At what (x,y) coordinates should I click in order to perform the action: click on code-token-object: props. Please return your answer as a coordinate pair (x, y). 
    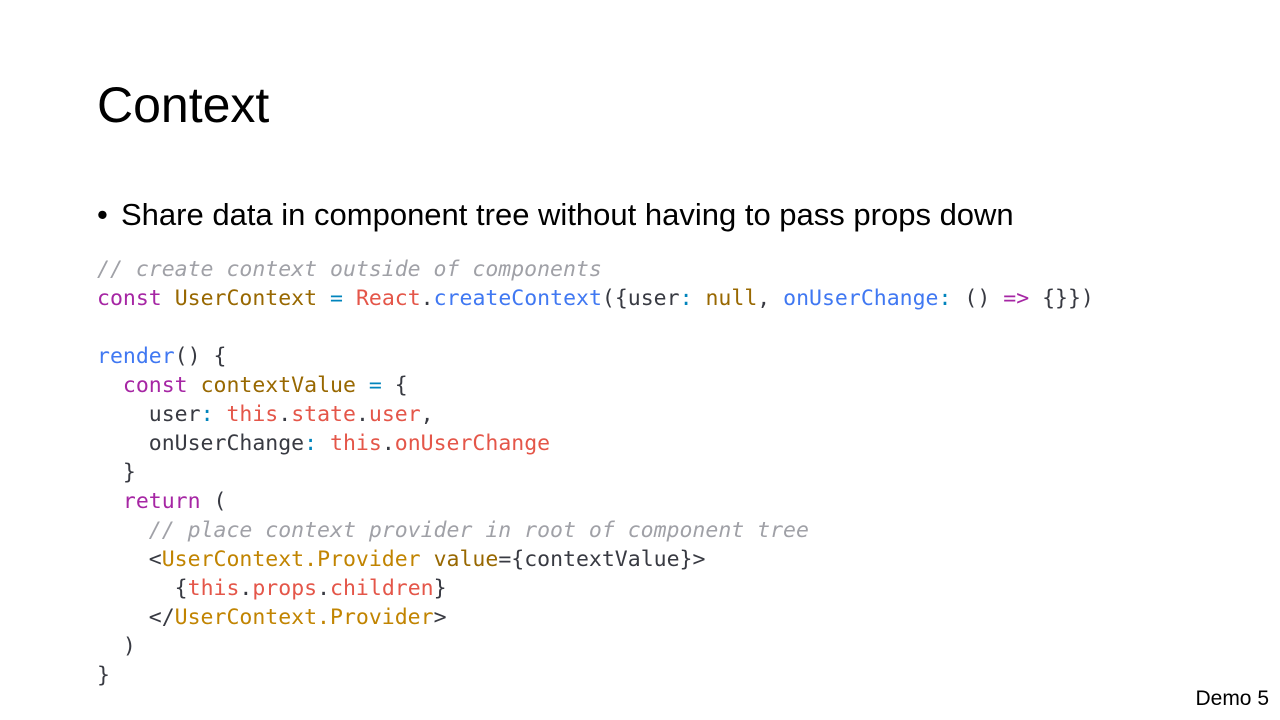
    Looking at the image, I should click on (285, 588).